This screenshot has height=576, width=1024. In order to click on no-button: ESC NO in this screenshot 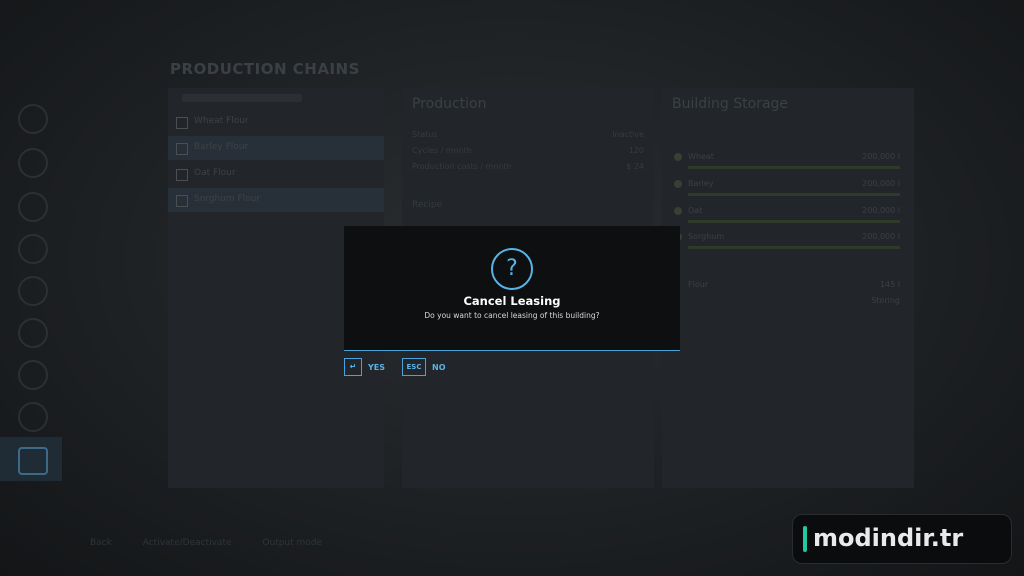, I will do `click(424, 367)`.